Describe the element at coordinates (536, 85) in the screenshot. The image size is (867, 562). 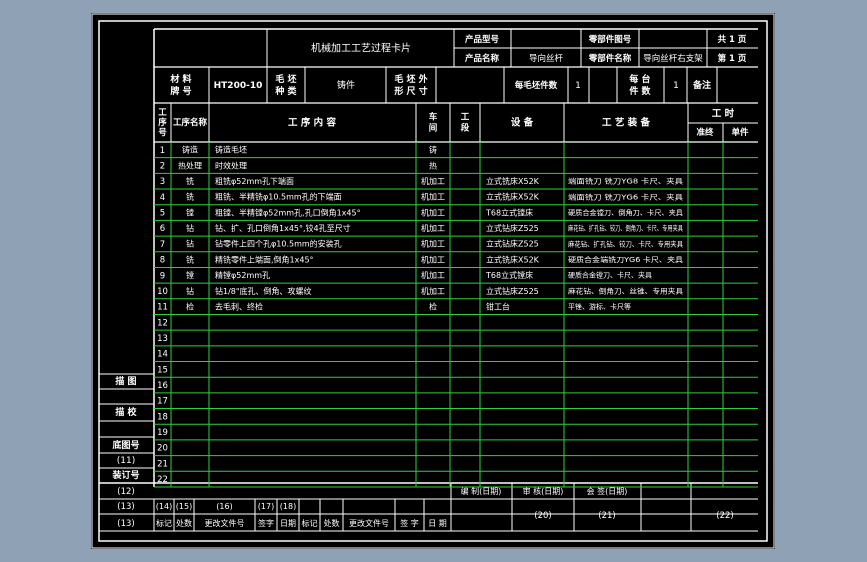
I see `pieces-per-blank-label: 每毛坯件数` at that location.